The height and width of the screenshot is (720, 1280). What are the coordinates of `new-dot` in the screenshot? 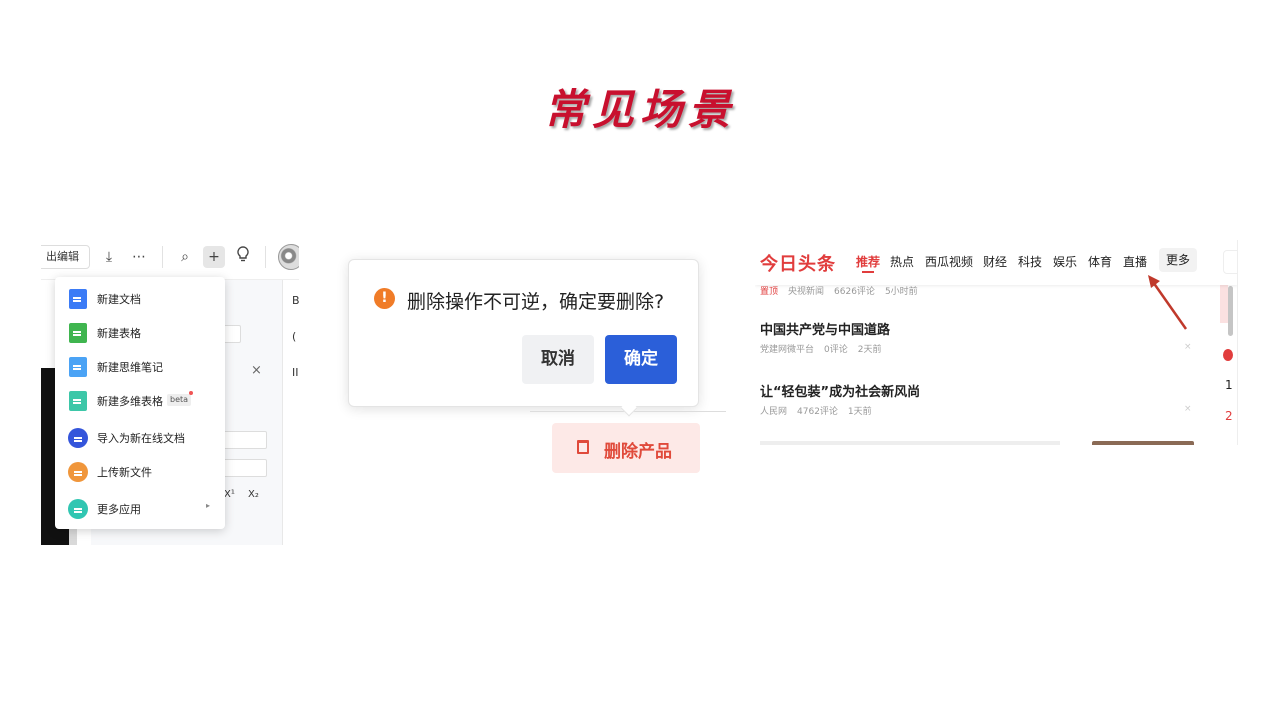 It's located at (191, 393).